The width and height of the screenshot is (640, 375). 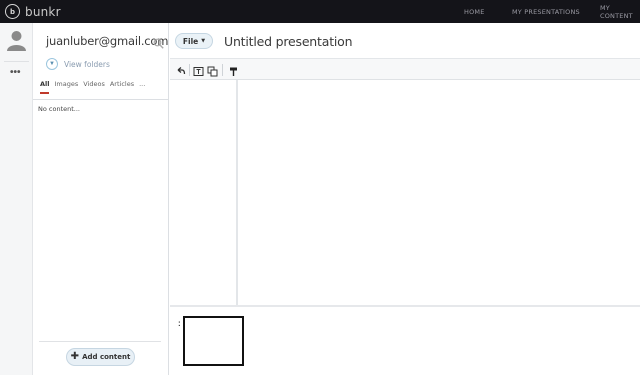 What do you see at coordinates (12, 11) in the screenshot?
I see `bunkr-logo-icon: b` at bounding box center [12, 11].